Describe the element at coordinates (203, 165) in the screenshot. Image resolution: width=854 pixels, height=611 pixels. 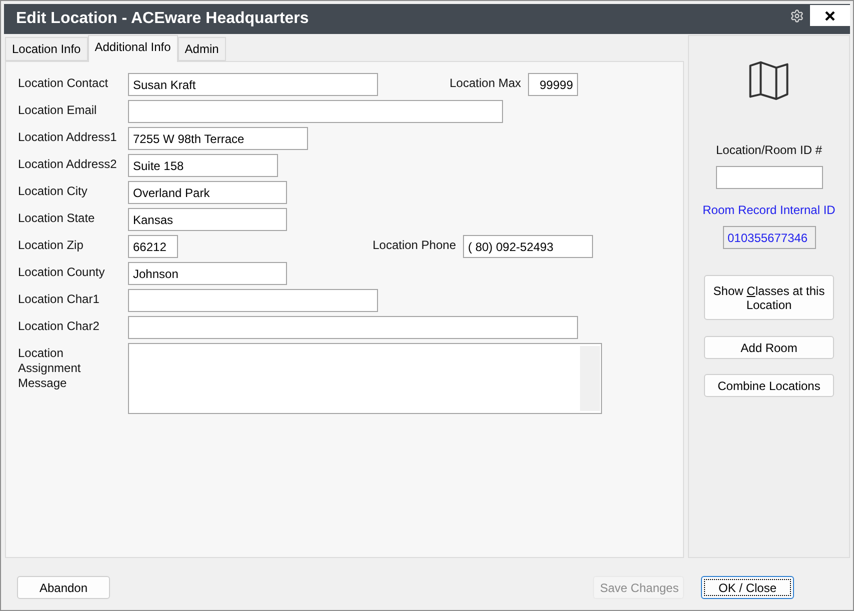
I see `input-field: Suite 158` at that location.